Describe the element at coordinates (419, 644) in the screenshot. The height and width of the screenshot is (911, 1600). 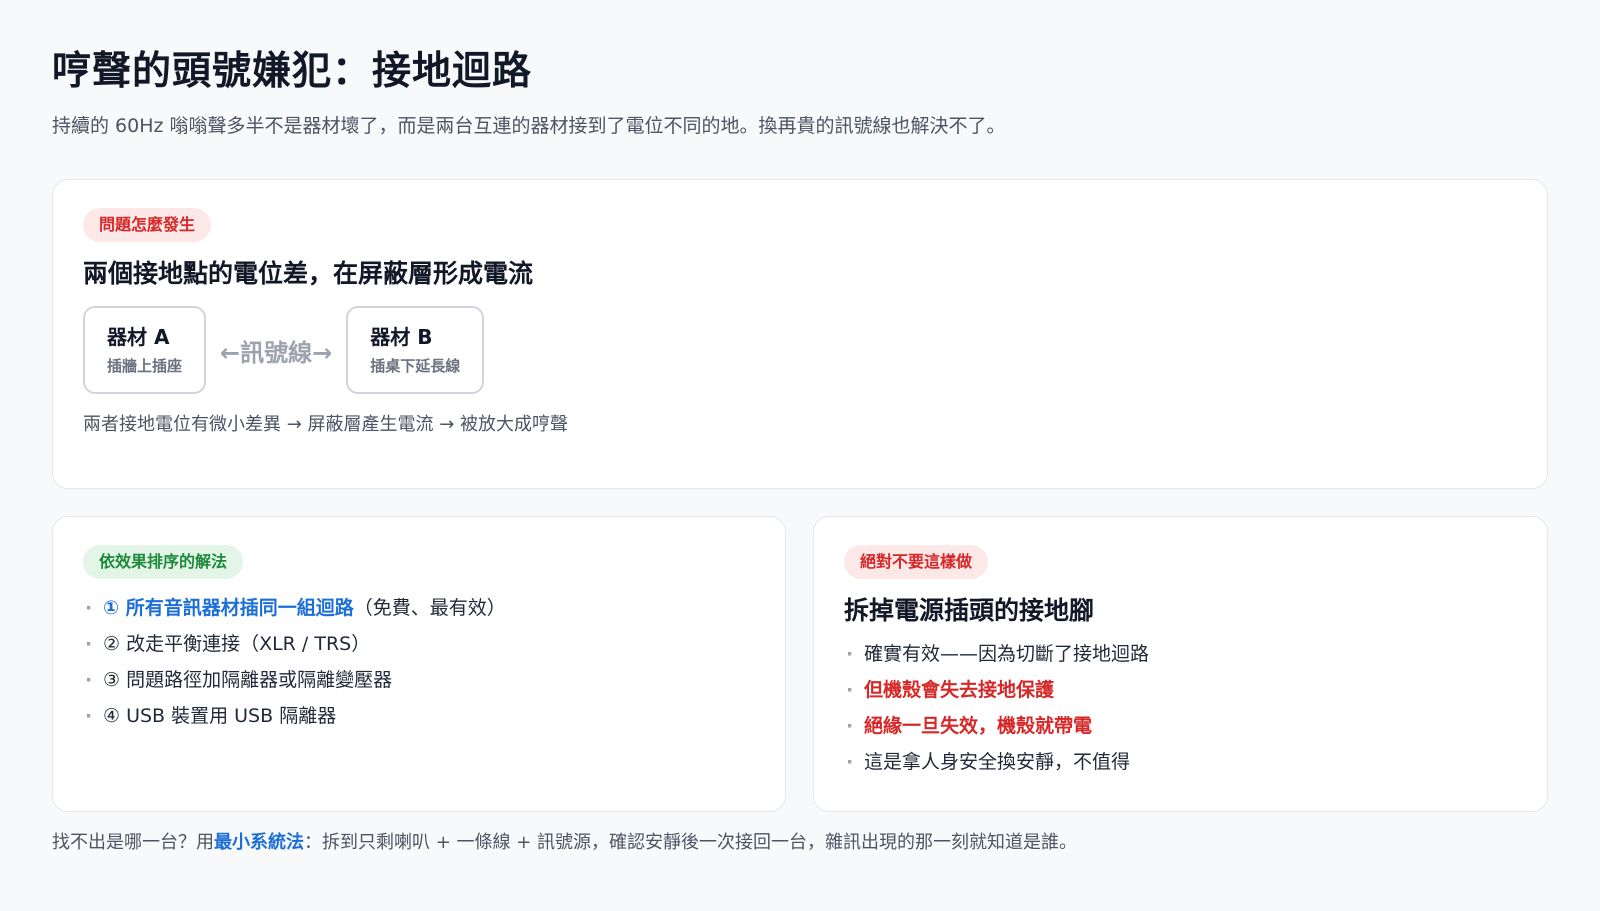
I see `list-item: ② 改走平衡連接（XLR / TRS）` at that location.